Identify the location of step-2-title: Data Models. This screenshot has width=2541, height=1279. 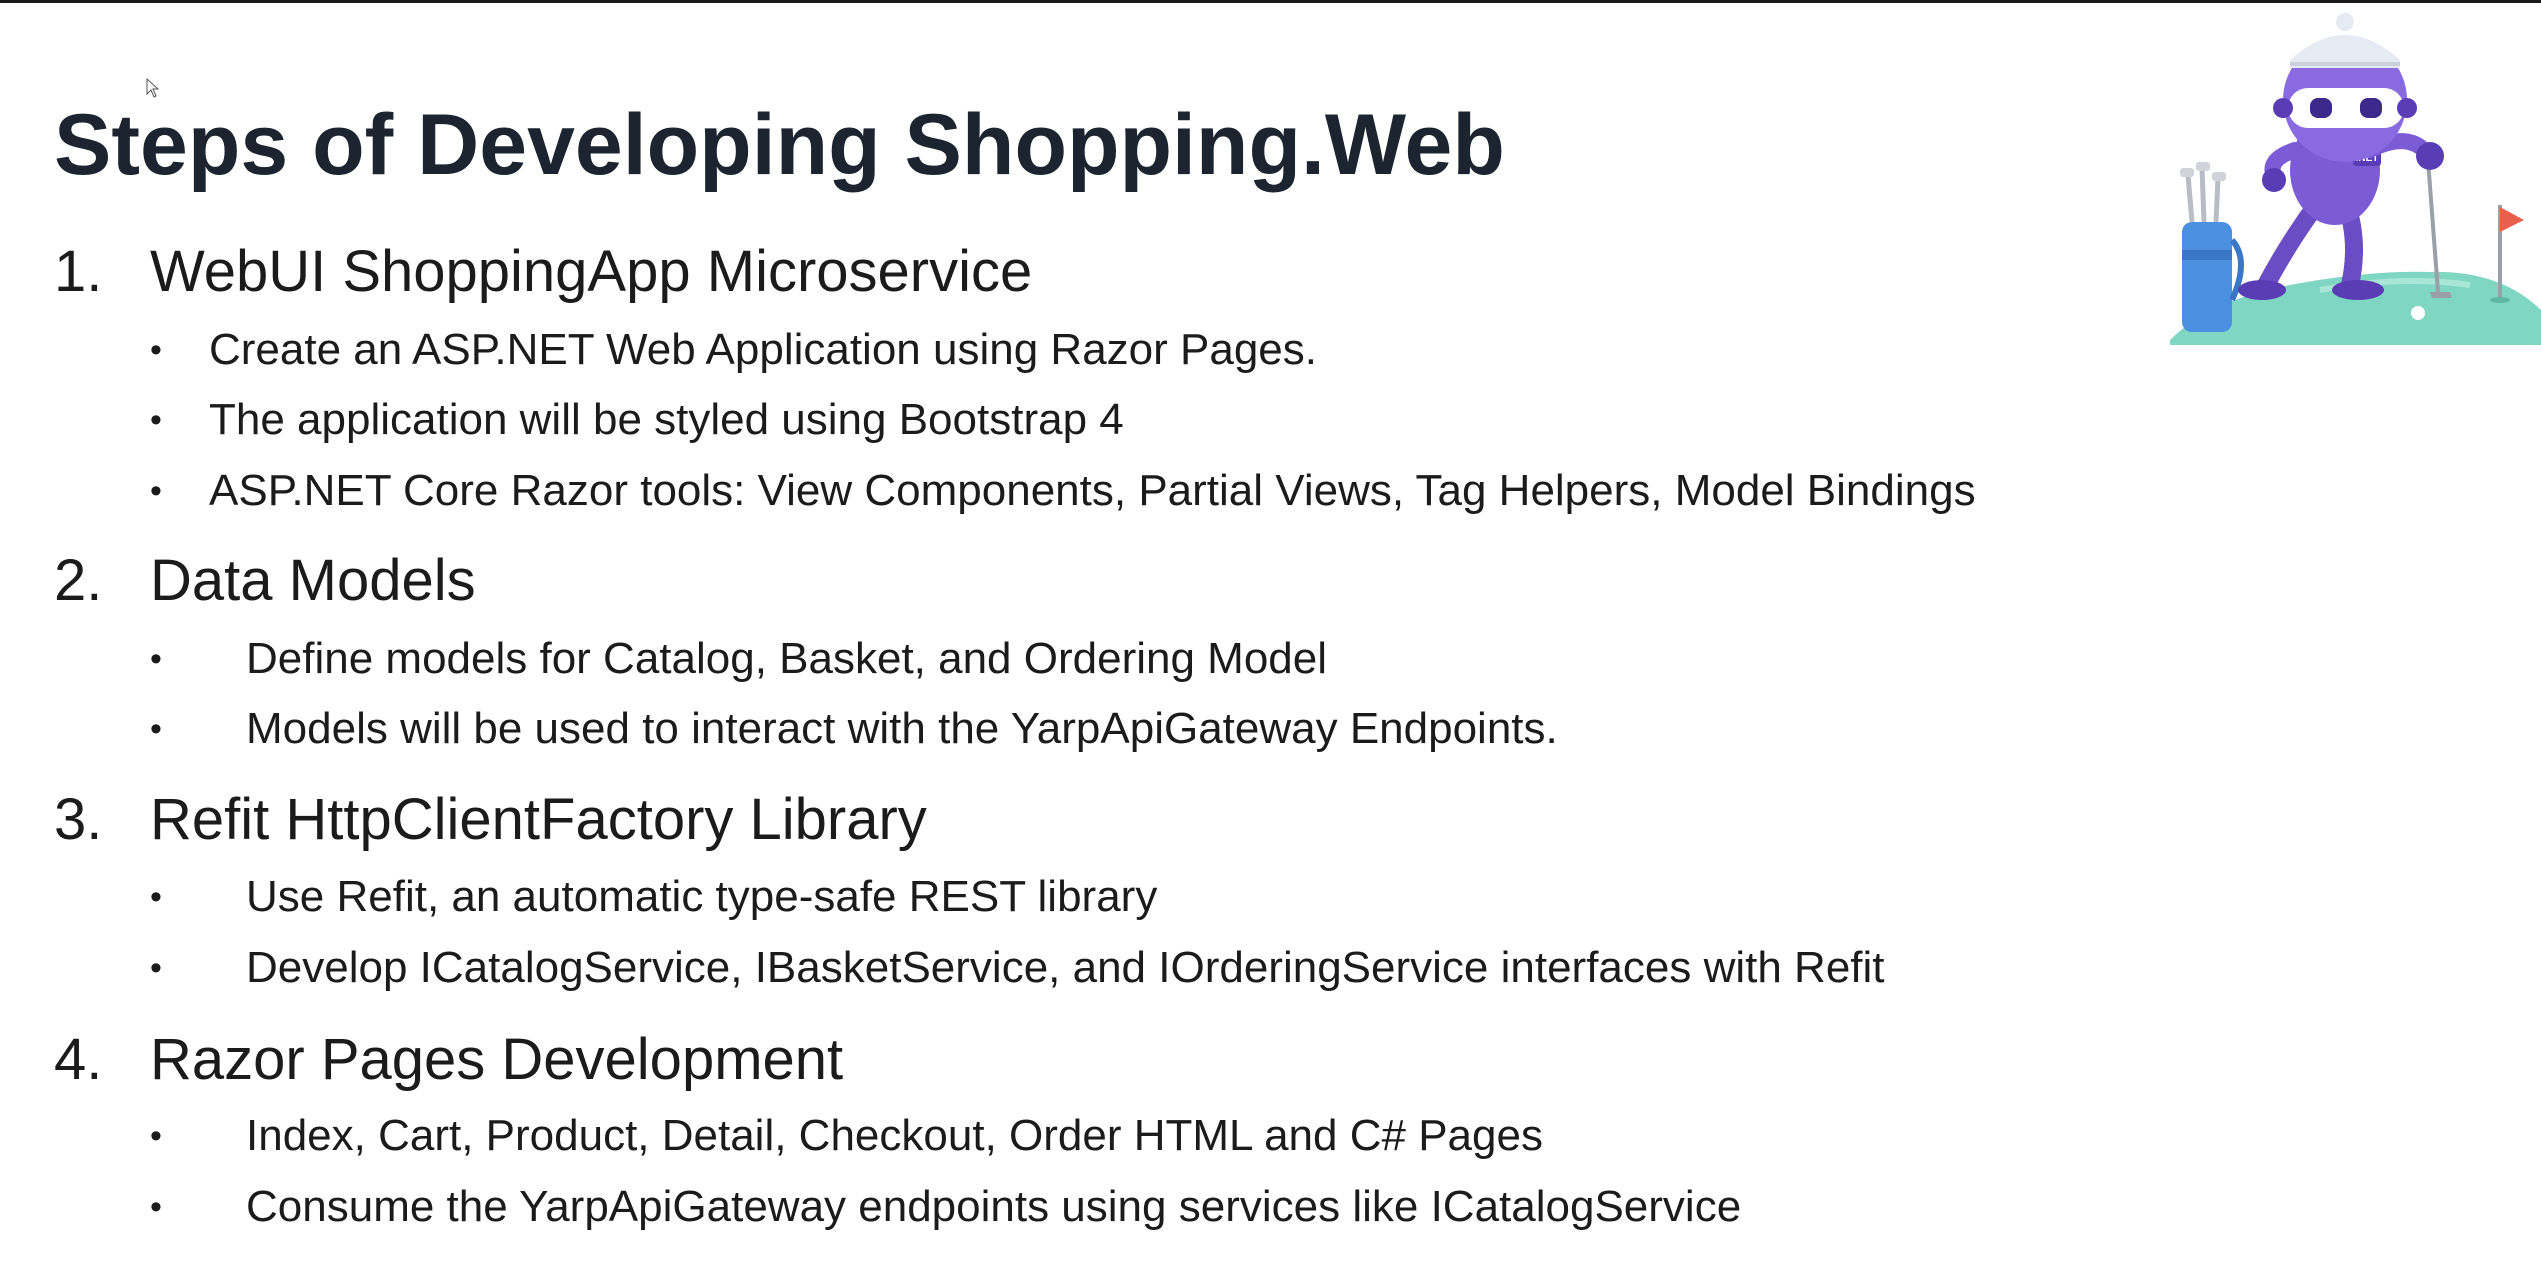
(313, 580).